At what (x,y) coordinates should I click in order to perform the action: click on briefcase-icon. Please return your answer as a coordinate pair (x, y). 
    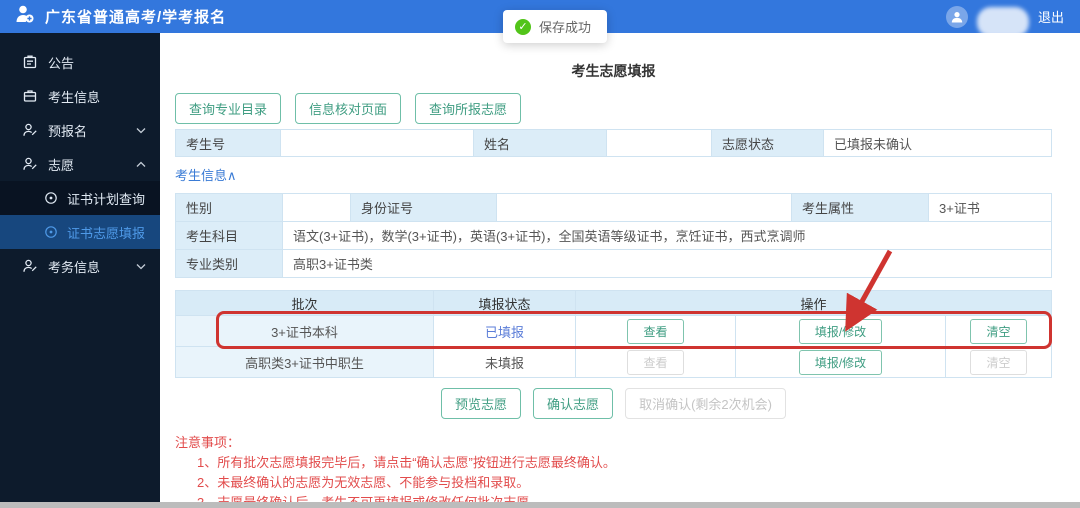
    Looking at the image, I should click on (30, 96).